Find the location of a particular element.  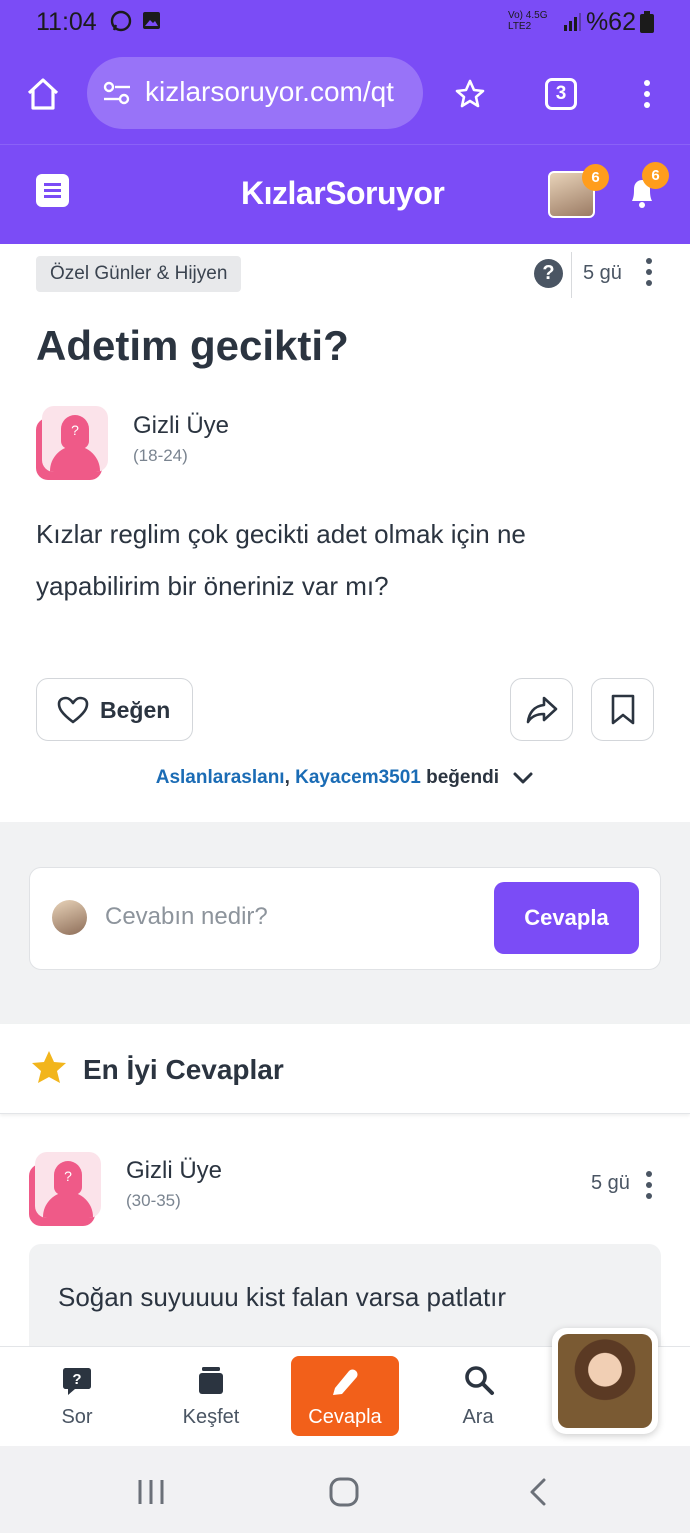

chevron-down-icon is located at coordinates (523, 778).